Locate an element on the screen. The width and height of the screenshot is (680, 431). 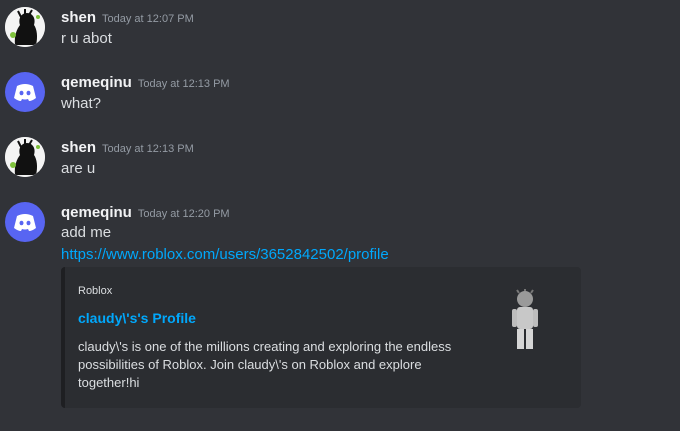
message-text: r u abot is located at coordinates (86, 38).